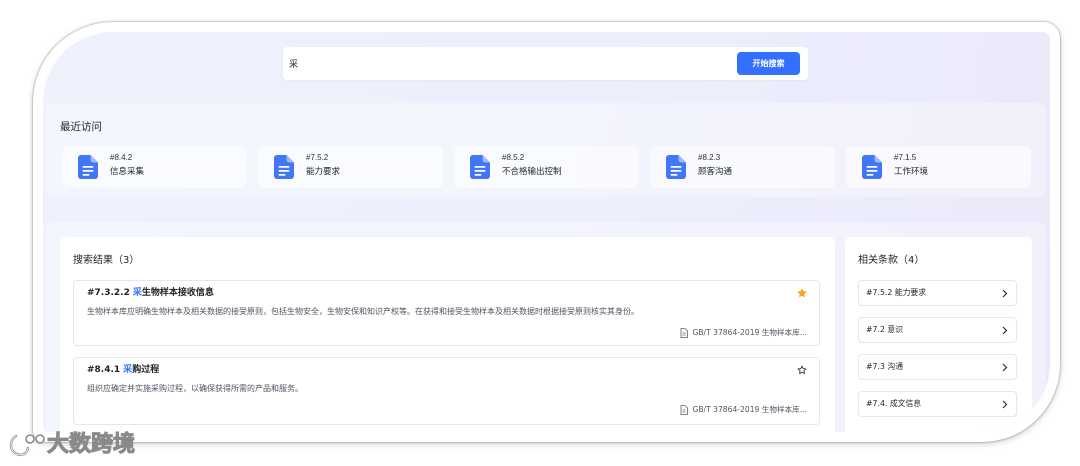 The height and width of the screenshot is (466, 1080). I want to click on search-bar: 开始搜索, so click(545, 63).